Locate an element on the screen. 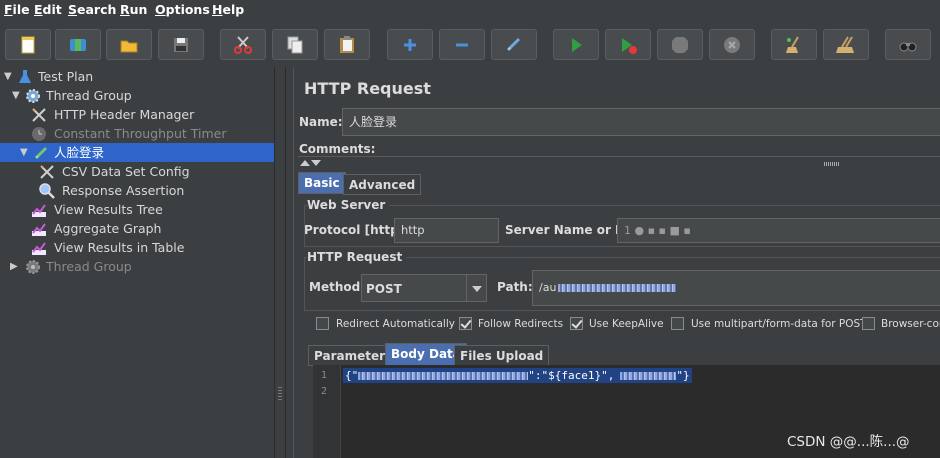 The image size is (940, 458). tree-item-csv-data-set-config: CSV Data Set Config is located at coordinates (137, 171).